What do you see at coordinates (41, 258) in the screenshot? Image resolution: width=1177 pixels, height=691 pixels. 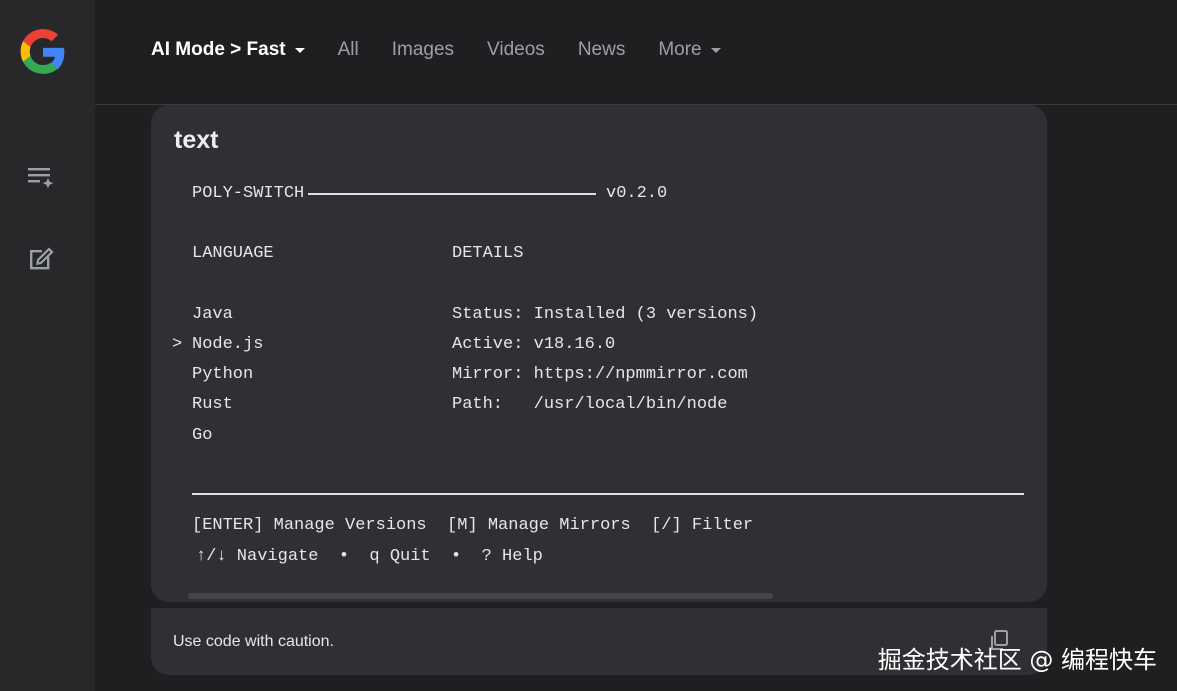 I see `new-chat-icon` at bounding box center [41, 258].